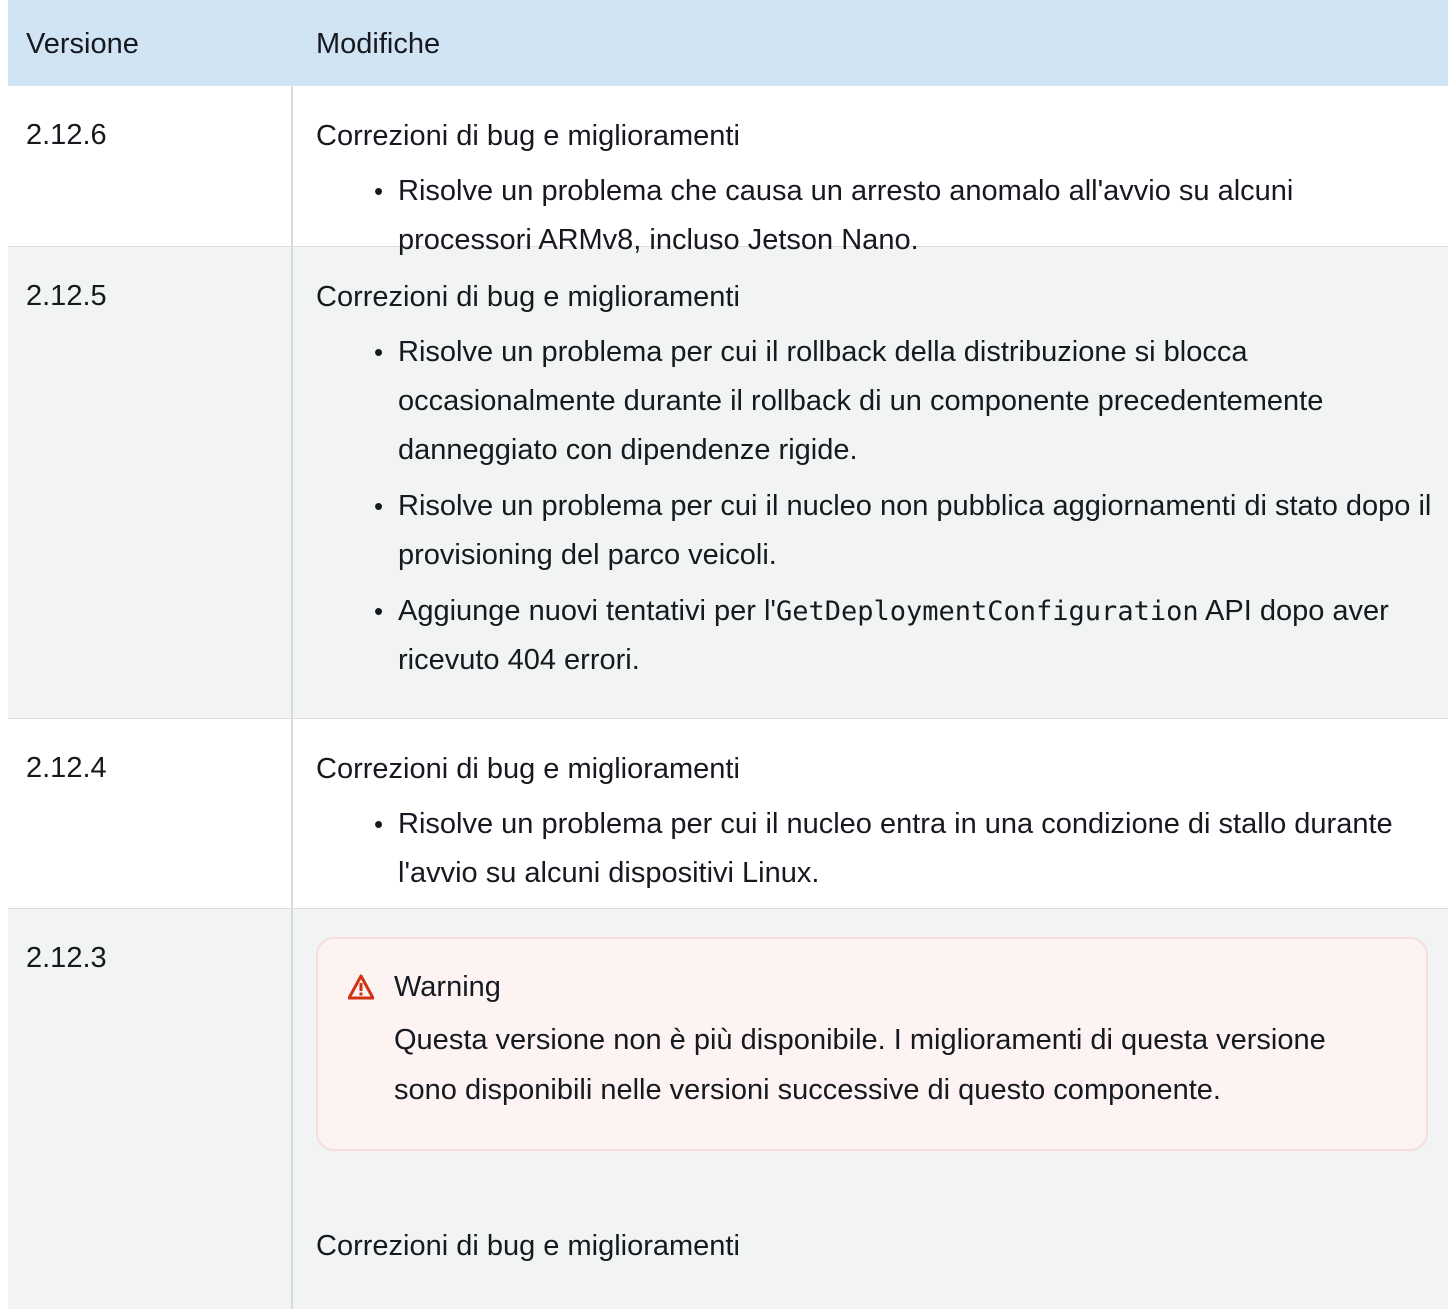 The height and width of the screenshot is (1309, 1448). Describe the element at coordinates (150, 1109) in the screenshot. I see `version-cell: 2.12.3` at that location.